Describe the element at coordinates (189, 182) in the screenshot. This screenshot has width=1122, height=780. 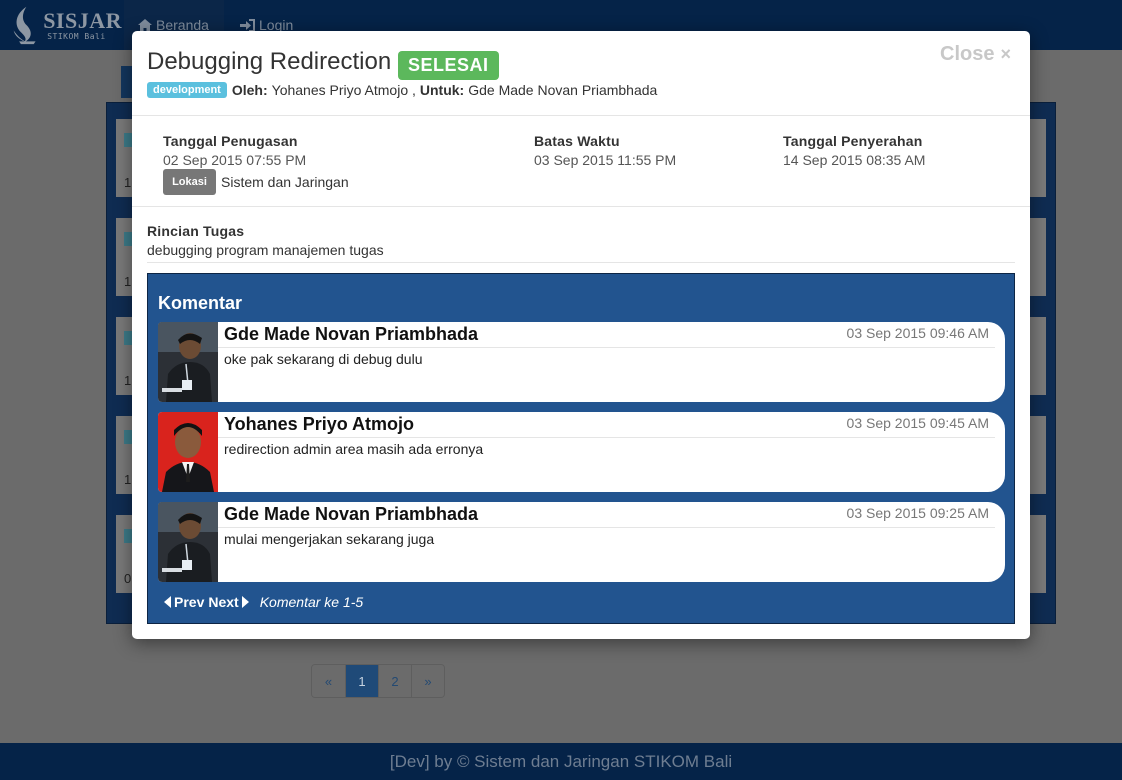
I see `lokasi-badge: Lokasi` at that location.